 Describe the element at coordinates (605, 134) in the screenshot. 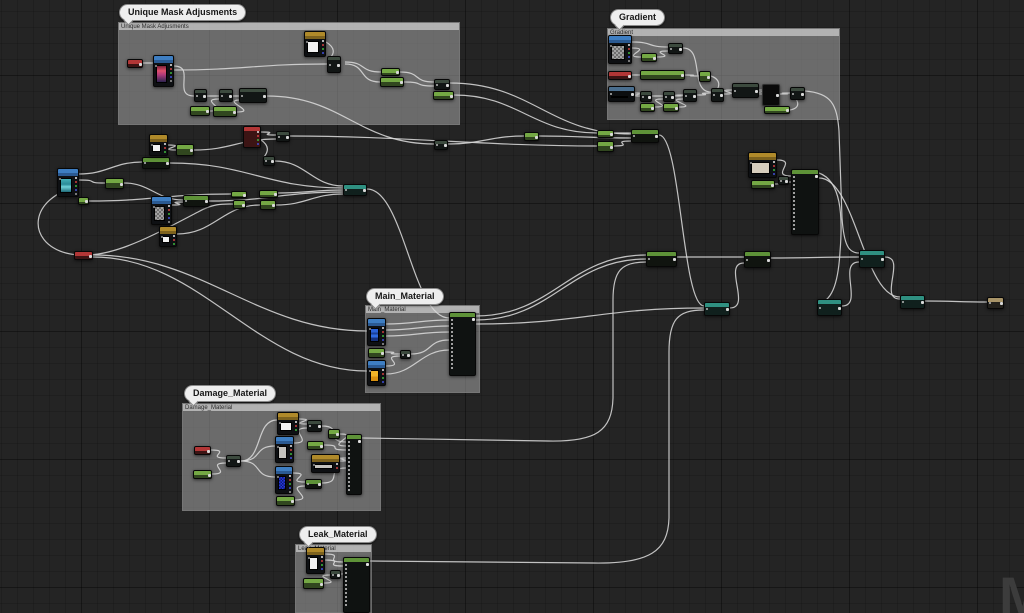

I see `node-r-g1` at that location.